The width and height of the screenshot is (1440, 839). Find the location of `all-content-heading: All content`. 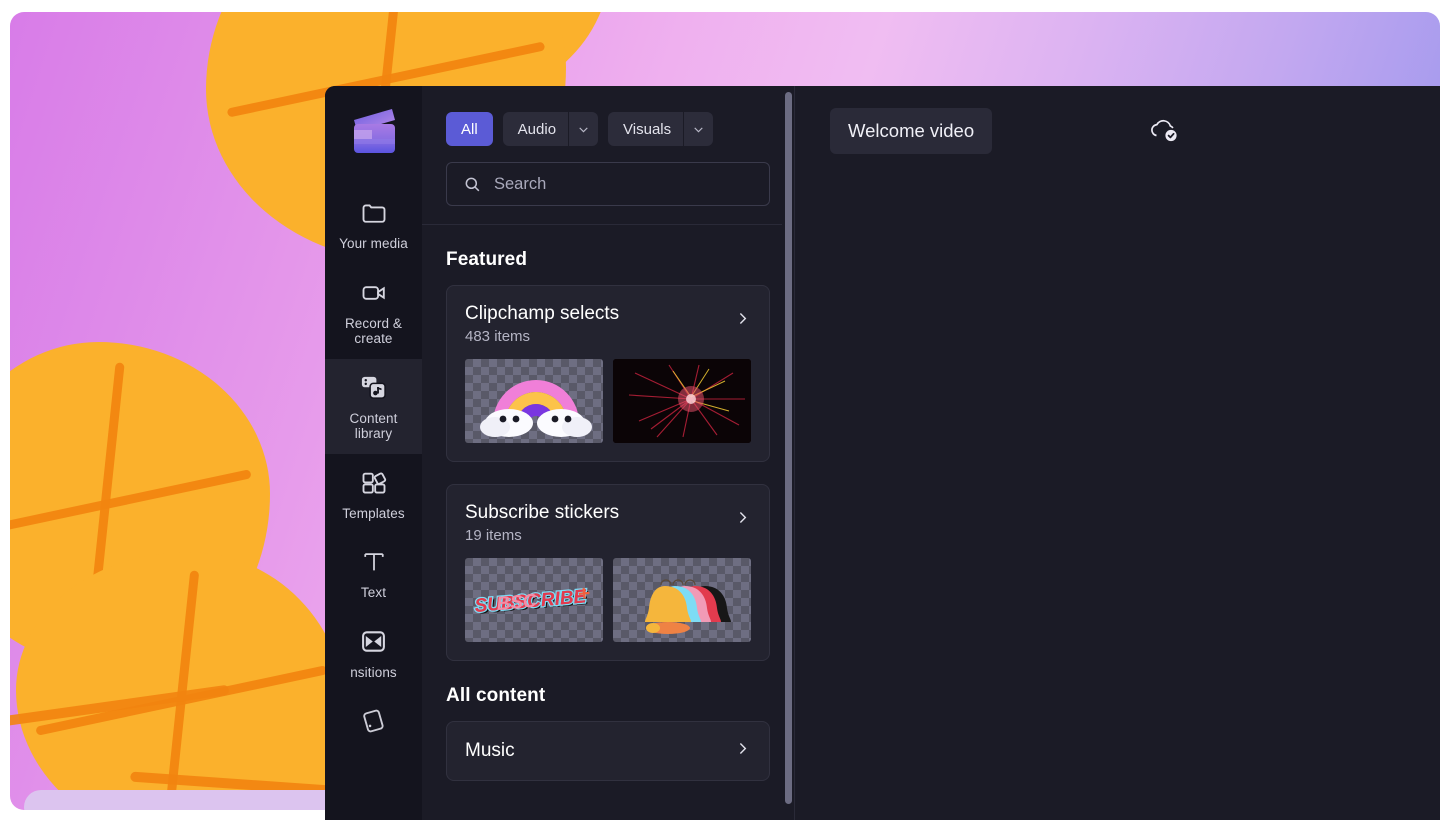

all-content-heading: All content is located at coordinates (496, 695).